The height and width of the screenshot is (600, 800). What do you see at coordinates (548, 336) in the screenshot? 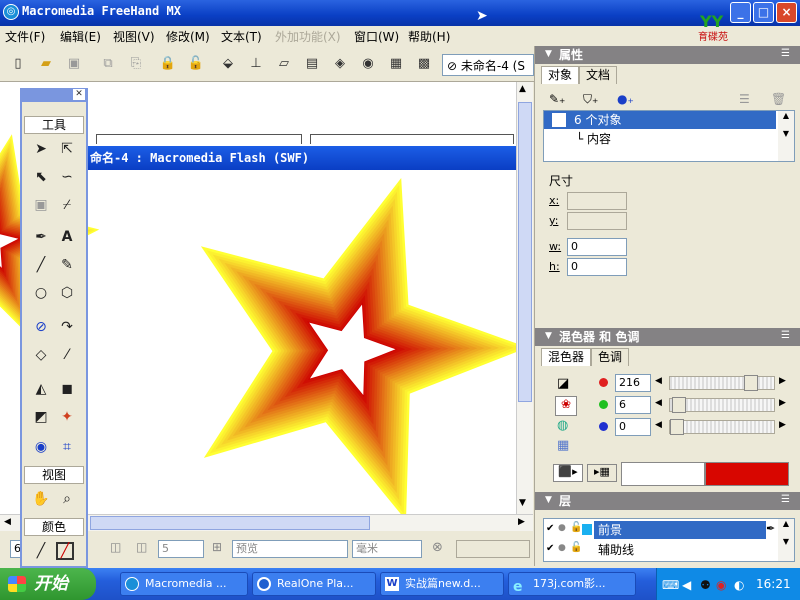
I see `mixer-collapse-arrow-icon: ▼` at bounding box center [548, 336].